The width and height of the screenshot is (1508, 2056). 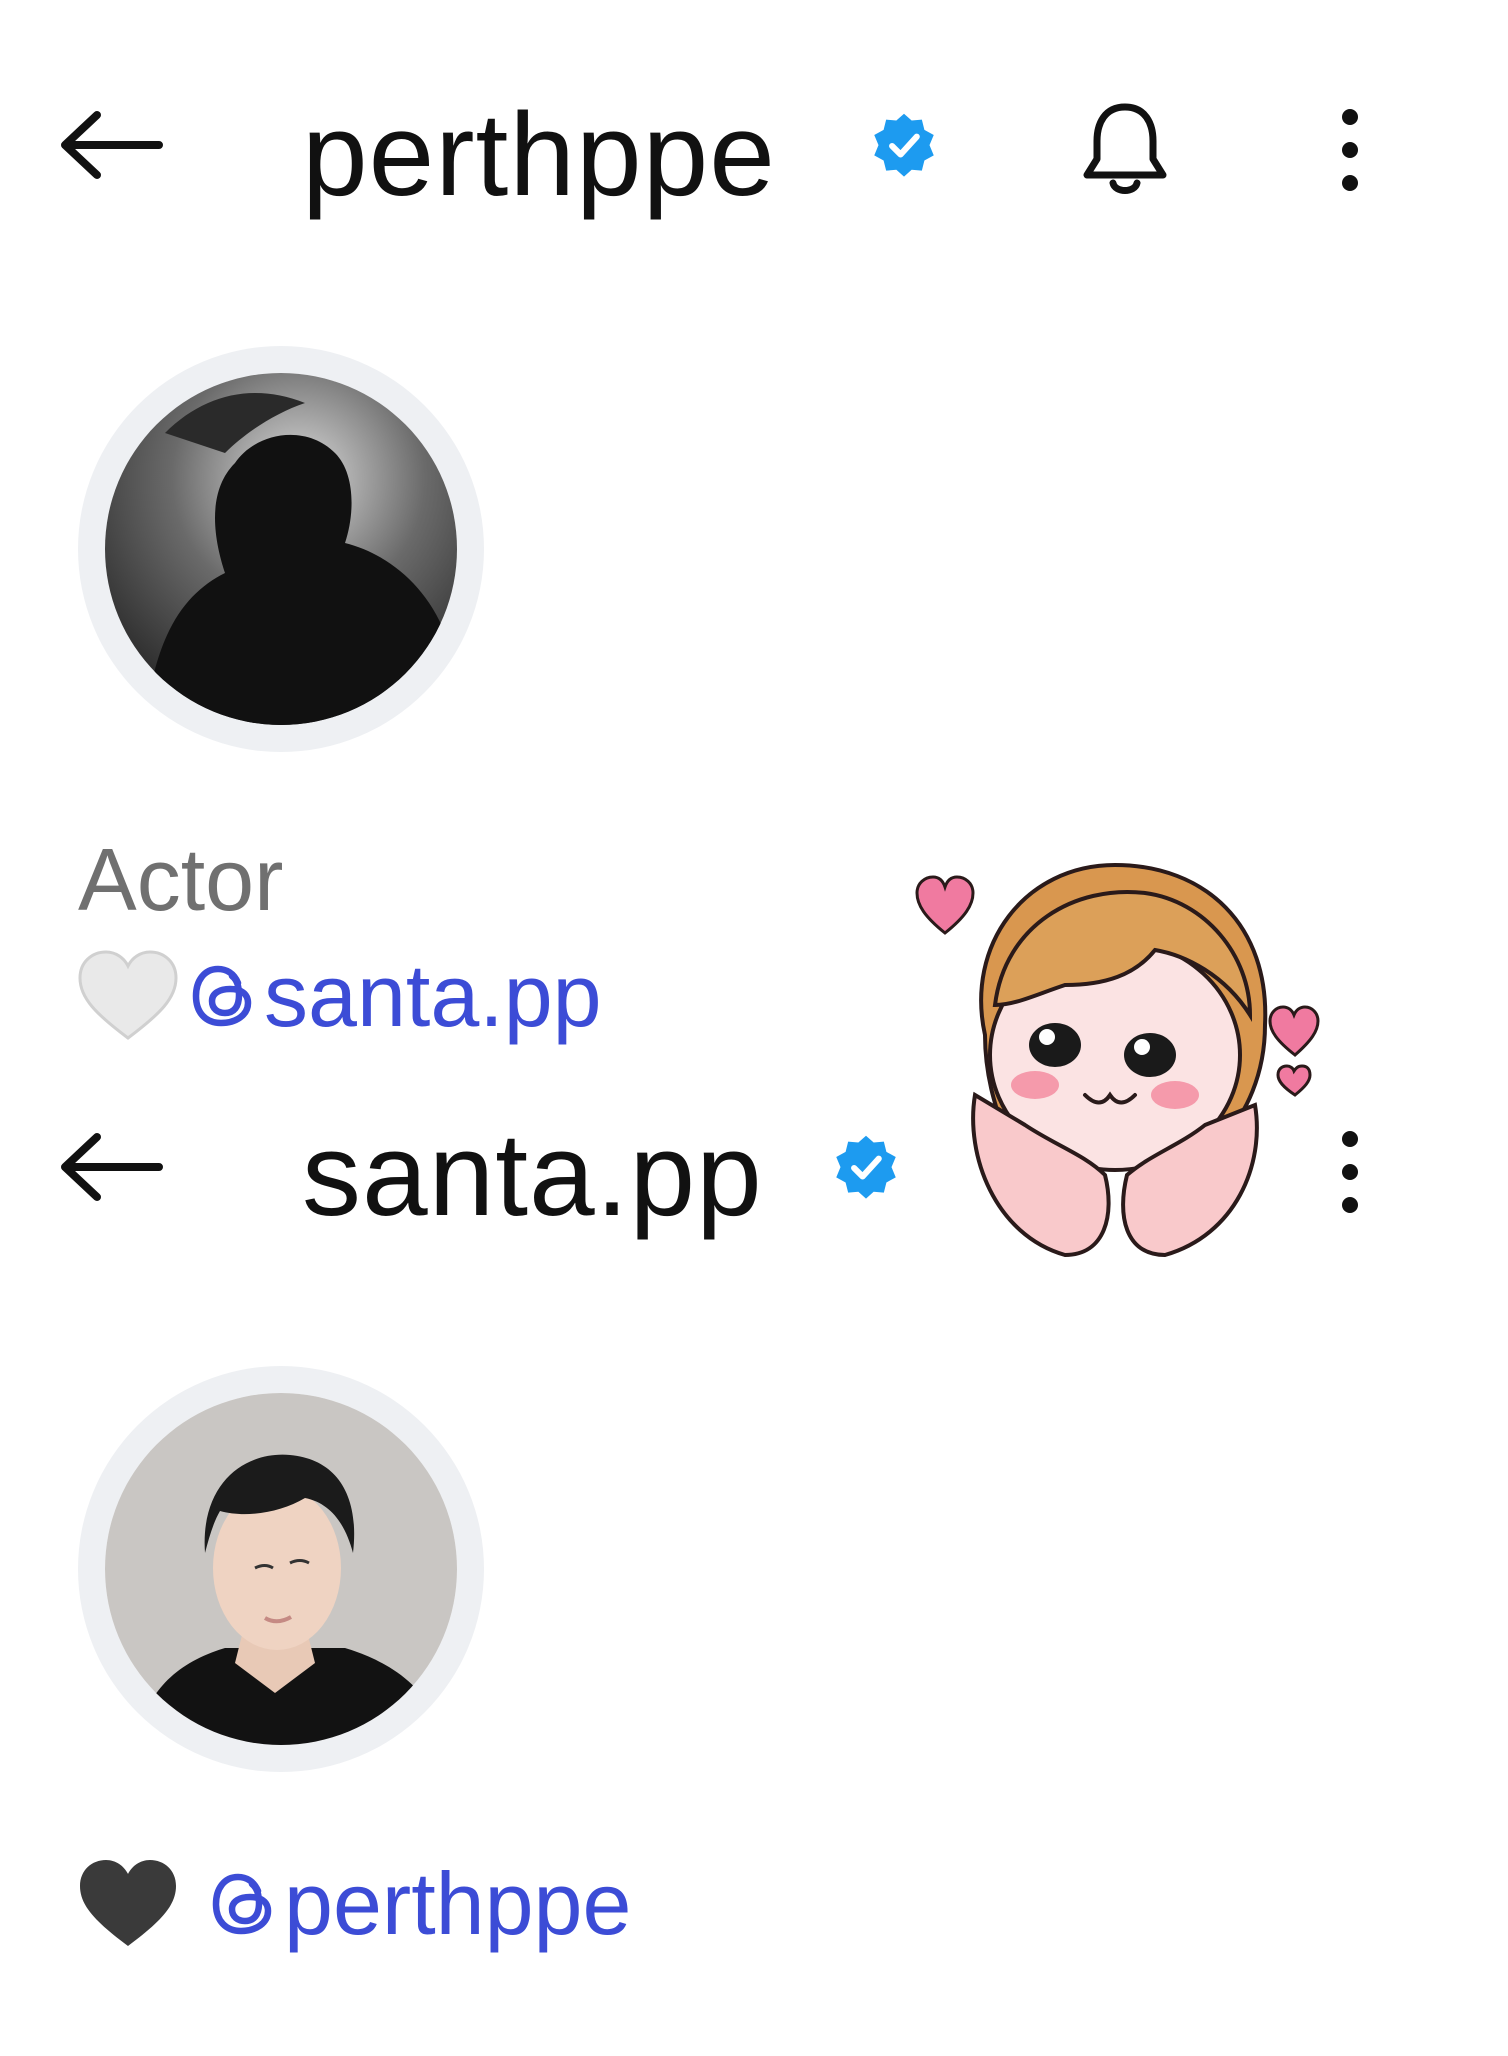 I want to click on bio-category: Actor, so click(x=181, y=879).